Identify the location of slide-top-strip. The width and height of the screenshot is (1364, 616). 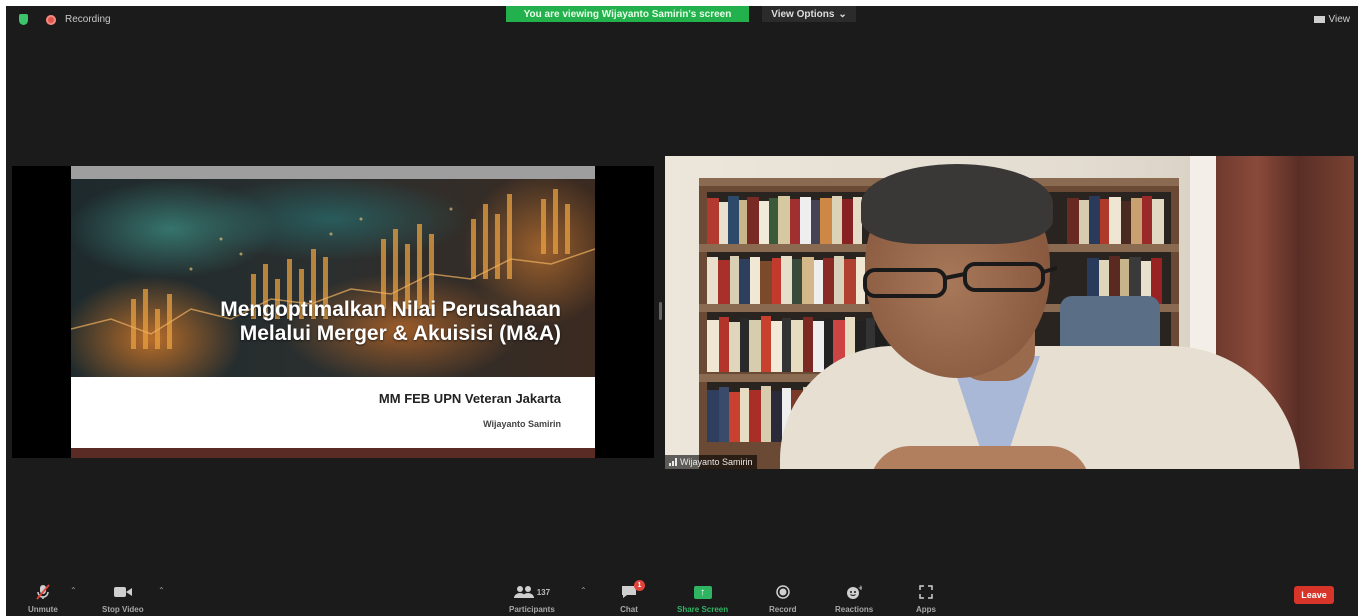
(333, 172).